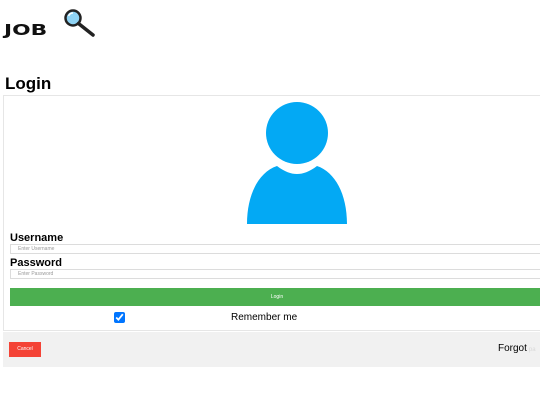  I want to click on magnifier-icon, so click(79, 23).